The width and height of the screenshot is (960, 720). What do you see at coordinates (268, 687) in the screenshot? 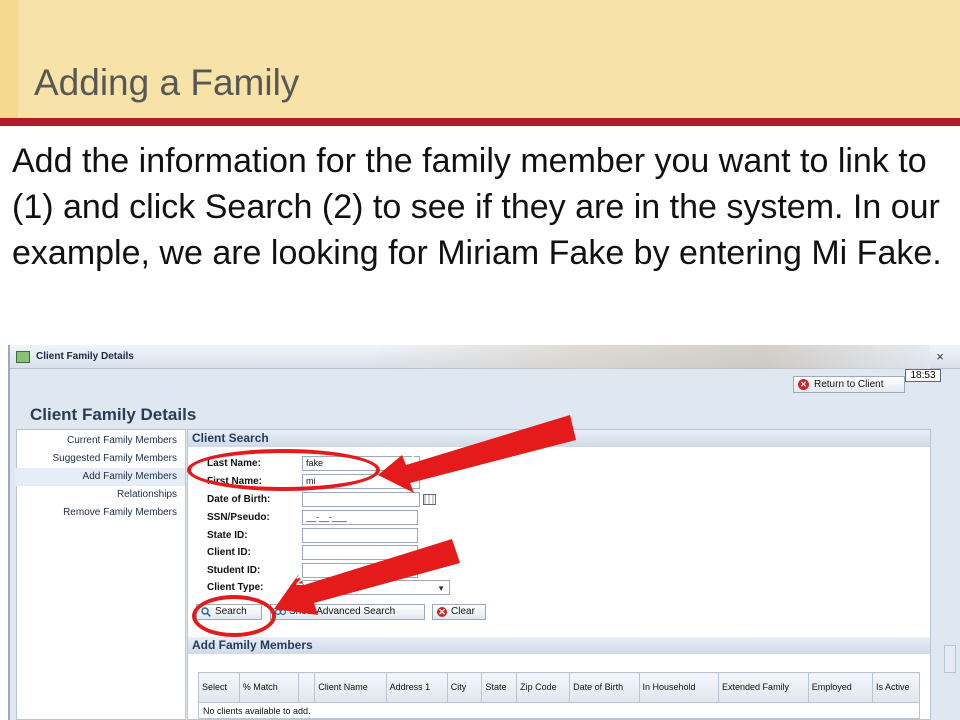
I see `column-header-match: % Match` at bounding box center [268, 687].